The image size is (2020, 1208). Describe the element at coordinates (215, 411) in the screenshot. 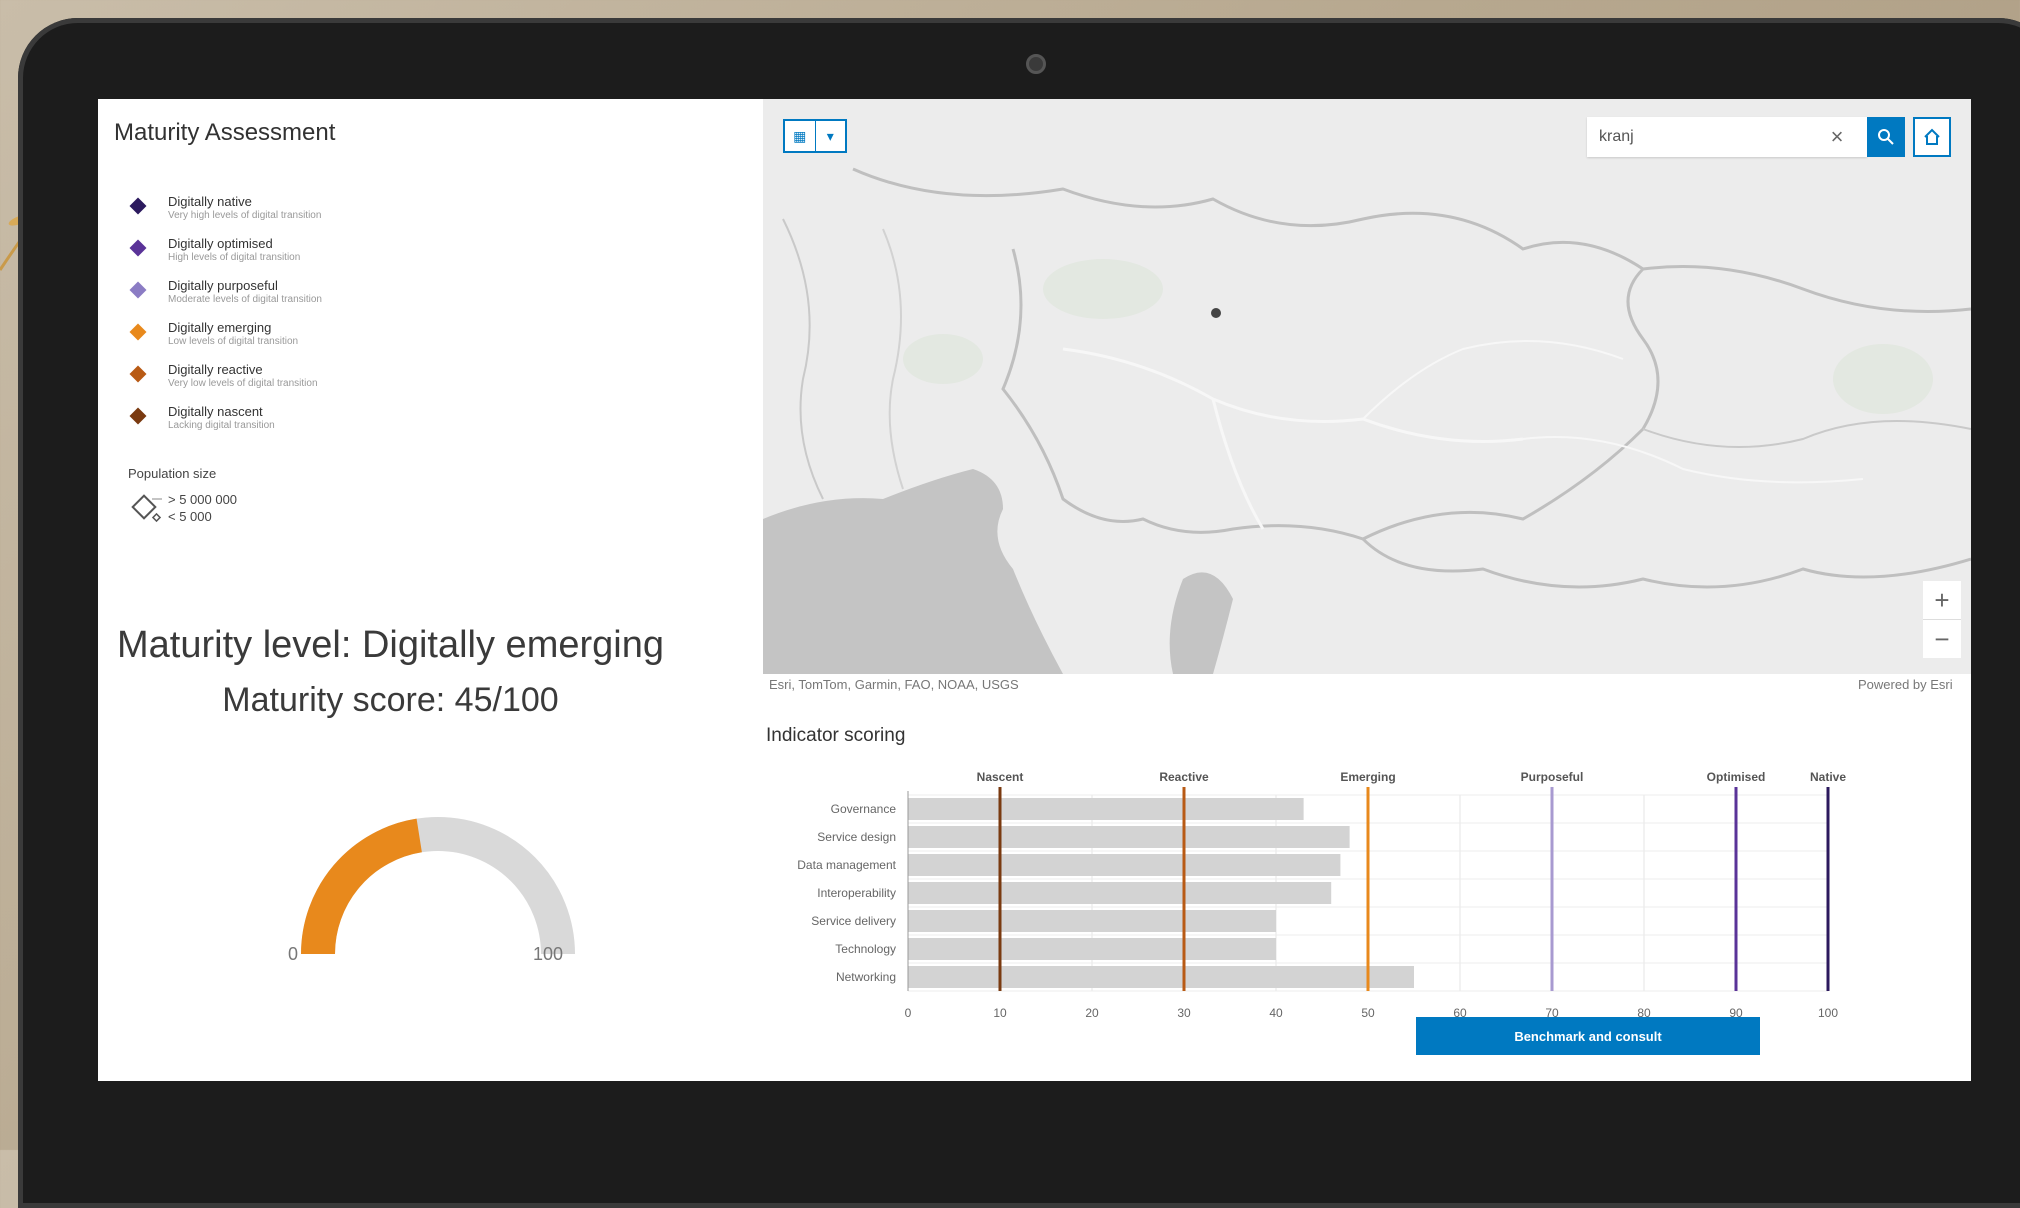

I see `legend-label: Digitally nascent` at that location.